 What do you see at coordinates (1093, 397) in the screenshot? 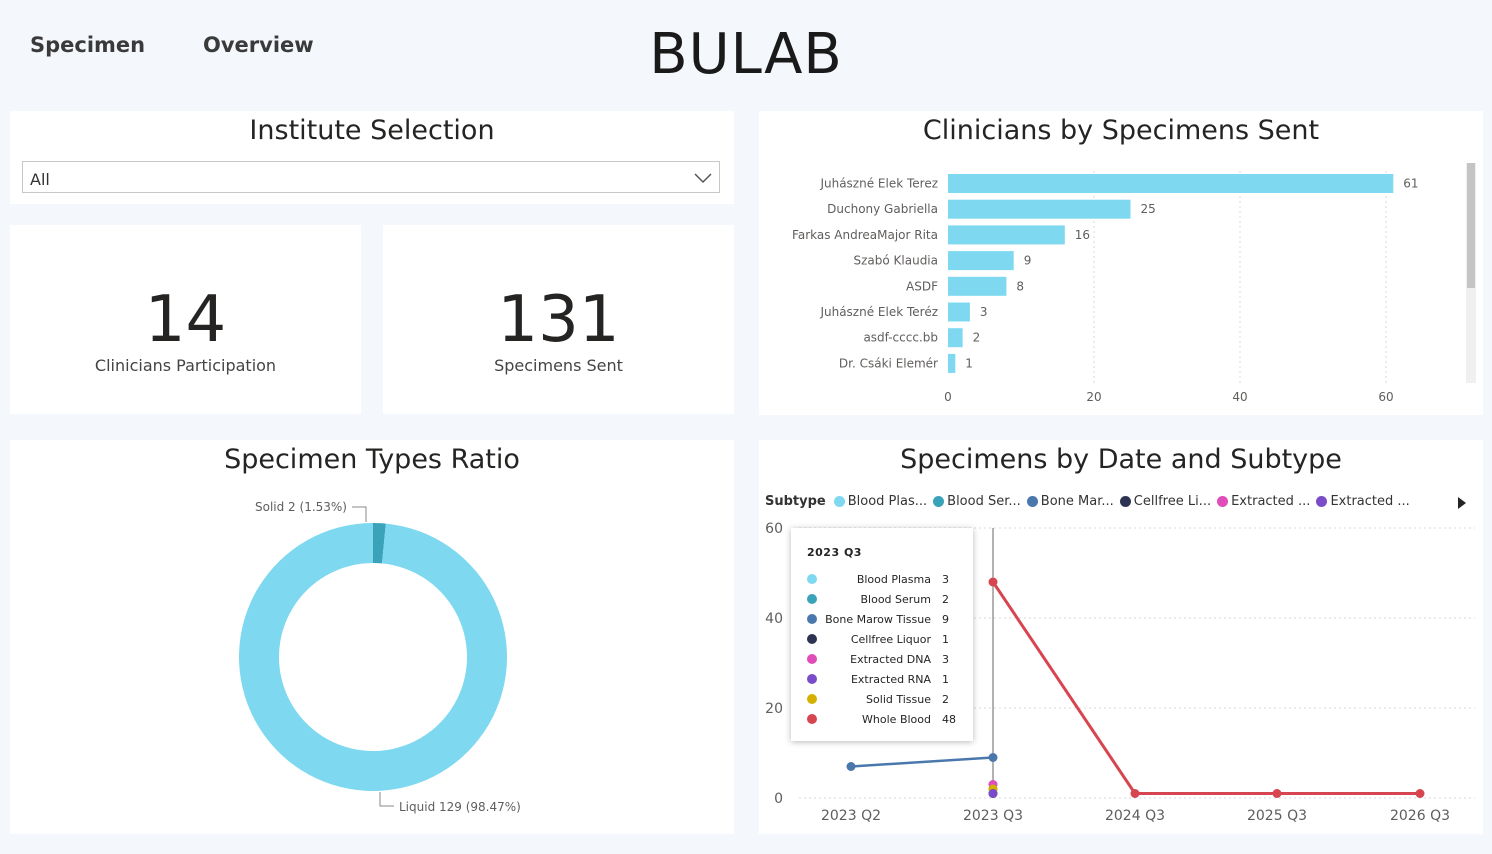
I see `x-tick-label: 20` at bounding box center [1093, 397].